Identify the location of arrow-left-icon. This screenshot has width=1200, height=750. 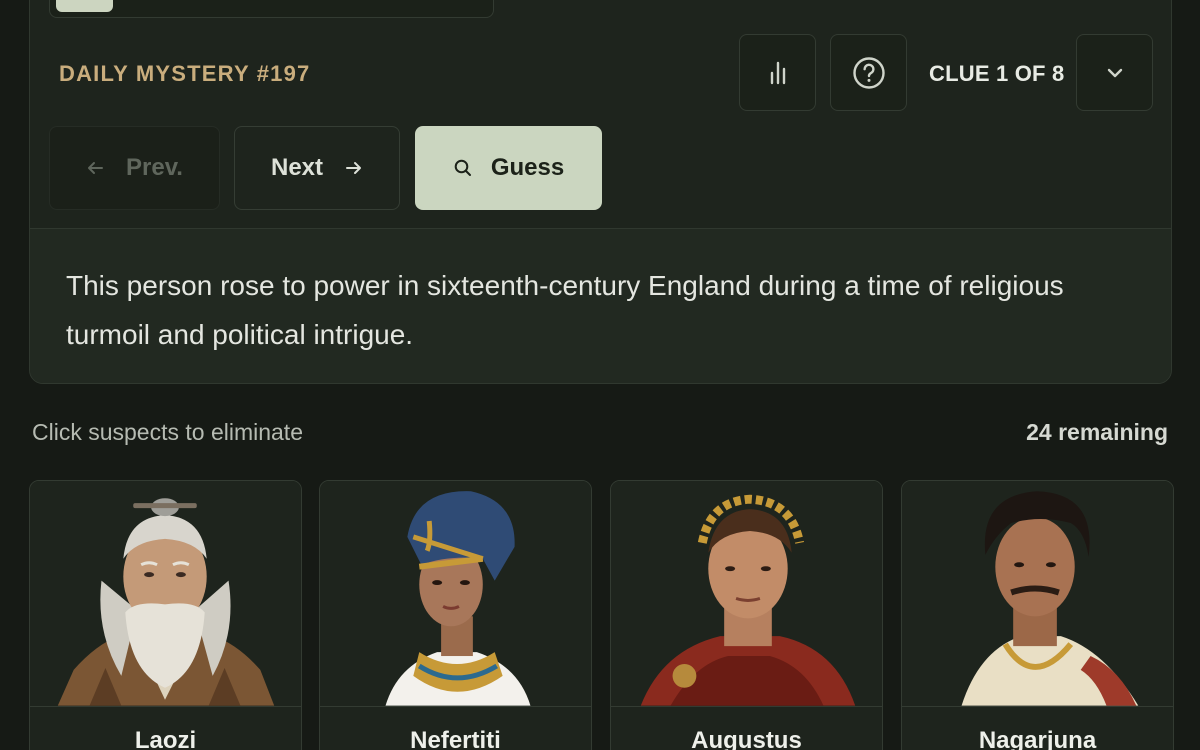
(96, 168).